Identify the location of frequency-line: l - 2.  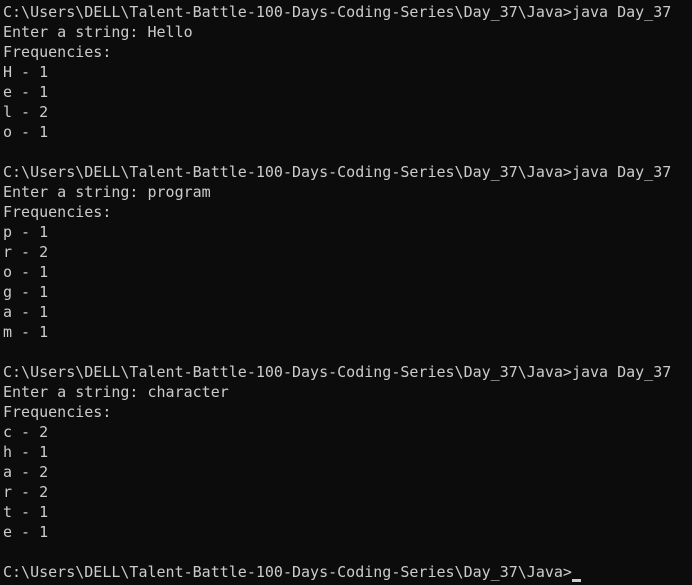
(26, 112).